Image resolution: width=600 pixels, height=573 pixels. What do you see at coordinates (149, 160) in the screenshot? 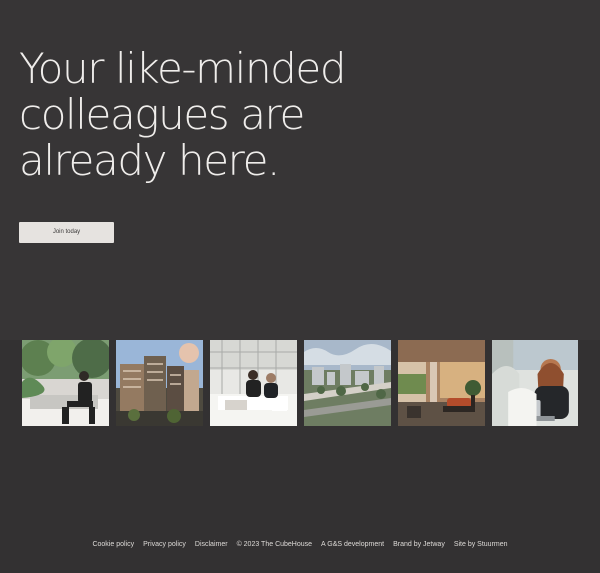
I see `hero-title-line-3: already here.` at bounding box center [149, 160].